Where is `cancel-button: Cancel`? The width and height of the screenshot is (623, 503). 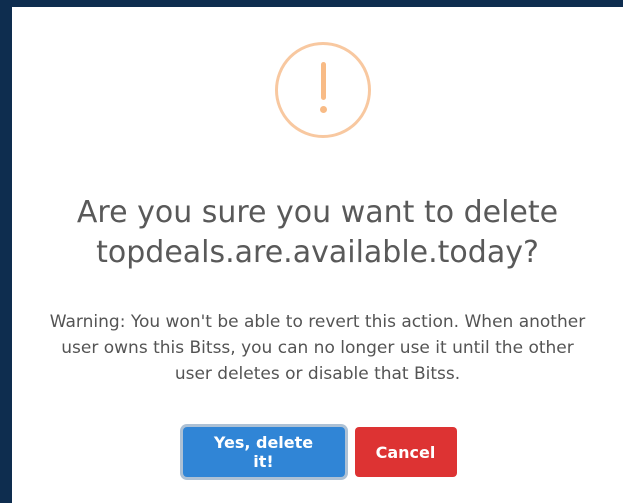 cancel-button: Cancel is located at coordinates (405, 452).